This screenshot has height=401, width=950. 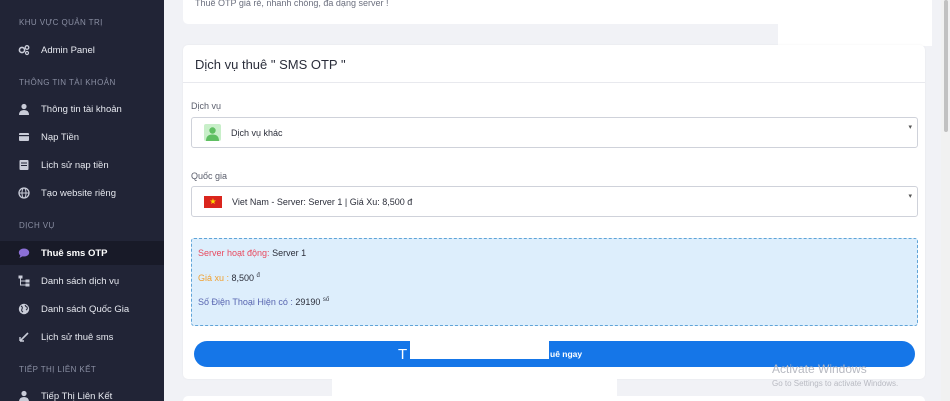 What do you see at coordinates (37, 225) in the screenshot?
I see `sidebar-section-services: DỊCH VỤ` at bounding box center [37, 225].